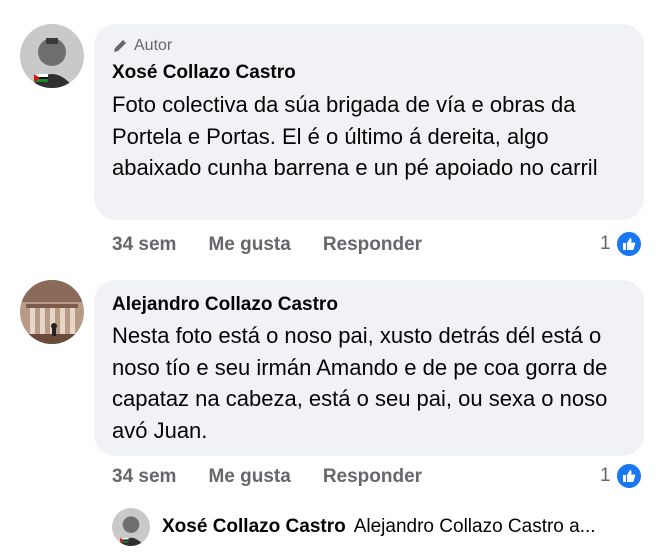 This screenshot has height=552, width=665. What do you see at coordinates (225, 305) in the screenshot?
I see `comment-author-name: Alejandro Collazo Castro` at bounding box center [225, 305].